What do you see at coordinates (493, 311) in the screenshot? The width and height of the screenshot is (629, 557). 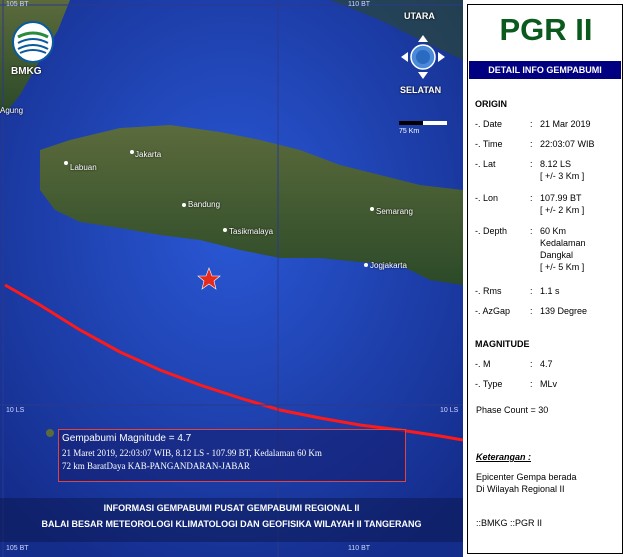 I see `azgap-key: -. AzGap` at bounding box center [493, 311].